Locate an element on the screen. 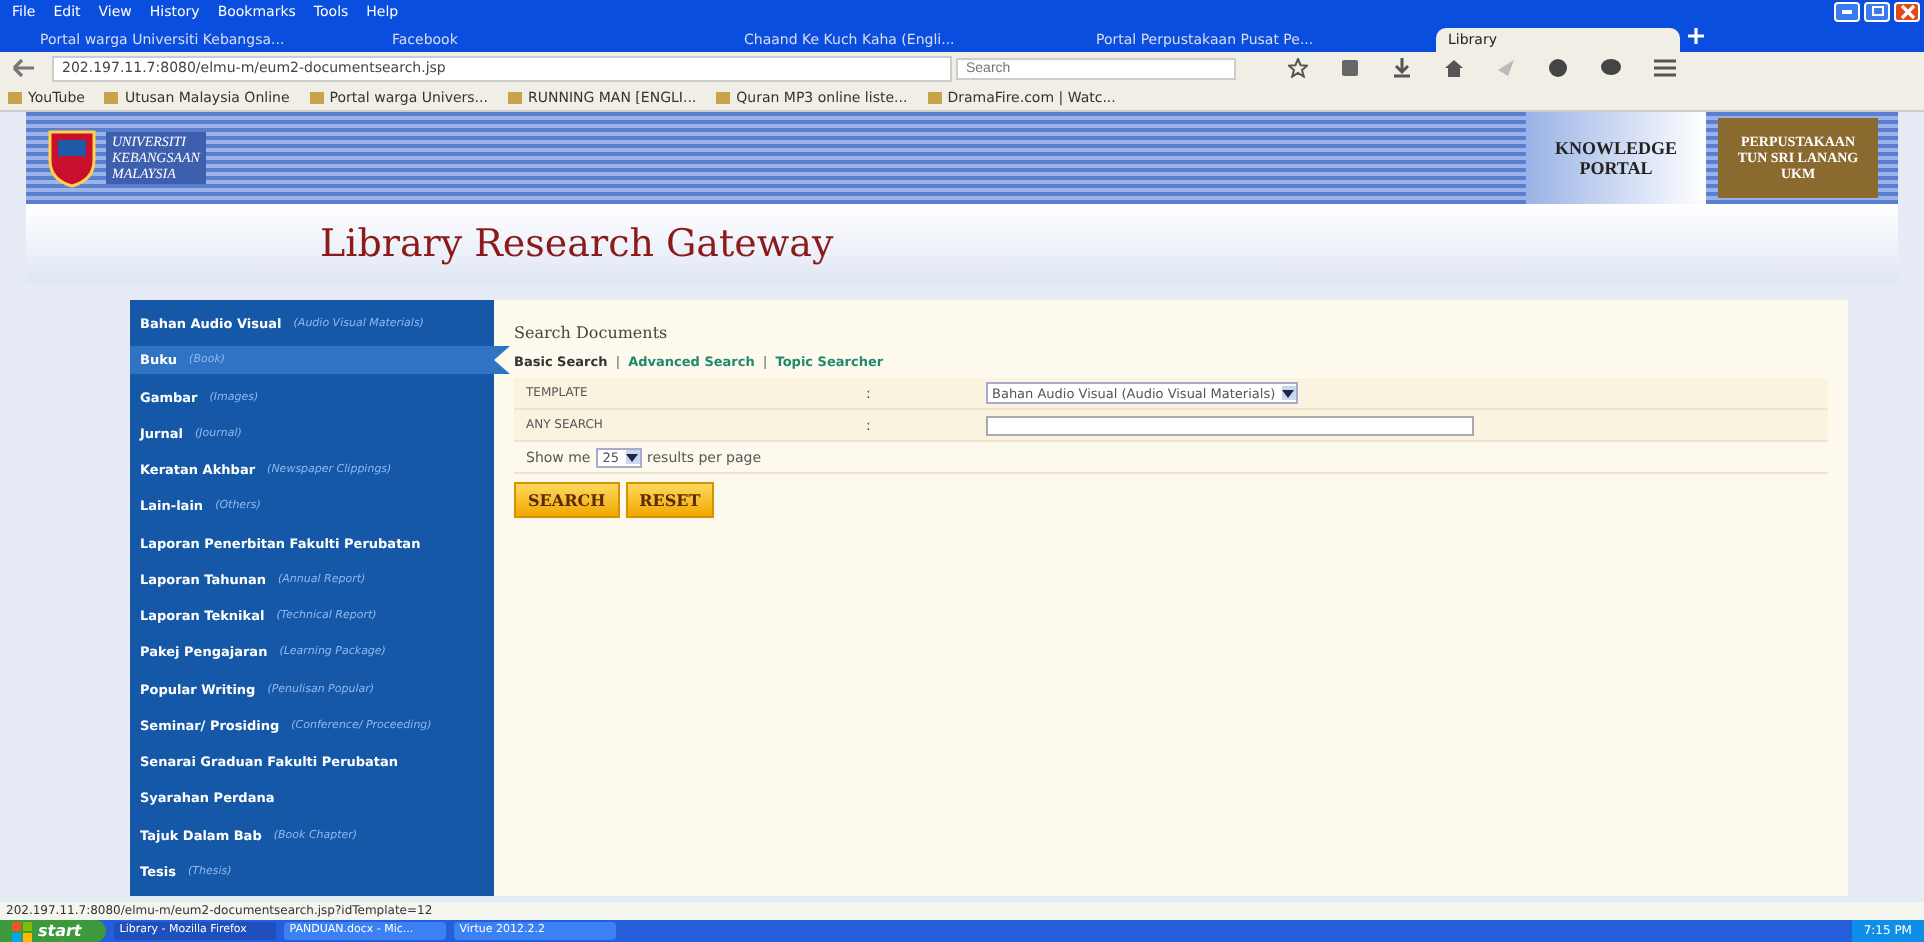  new-tab-icon is located at coordinates (1696, 37).